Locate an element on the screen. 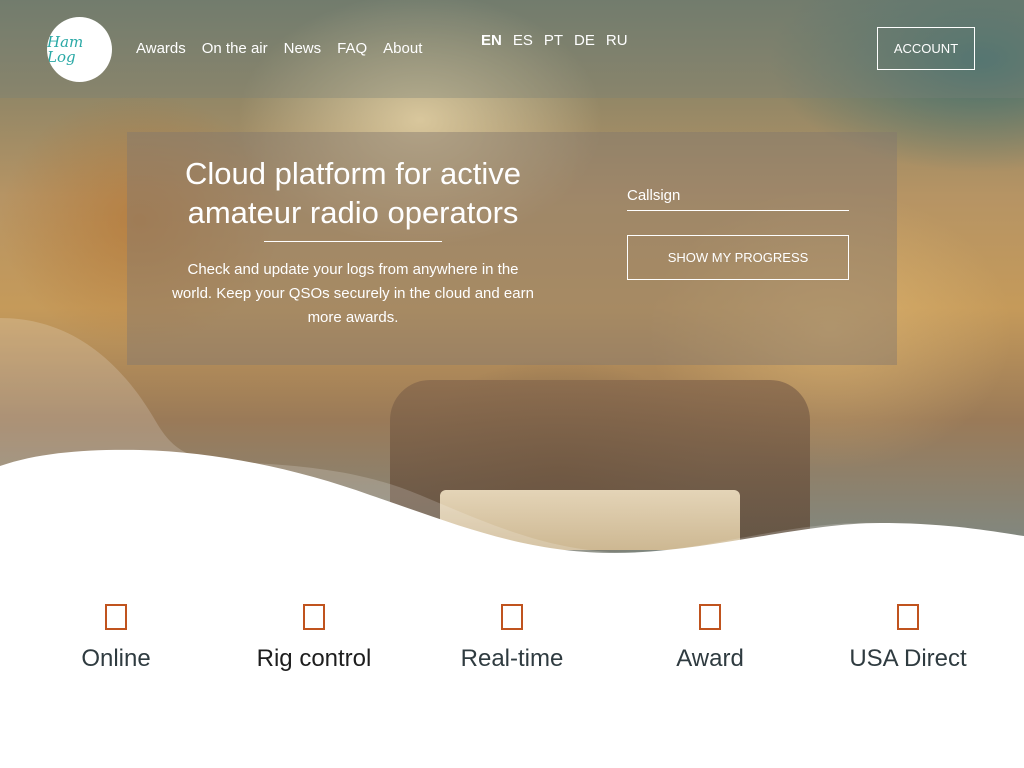 The height and width of the screenshot is (768, 1024). account-button: ACCOUNT is located at coordinates (926, 48).